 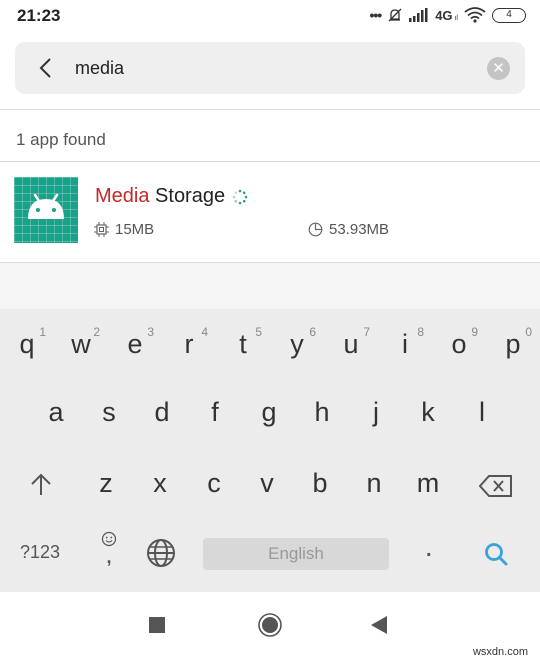 I want to click on search-input, so click(x=275, y=68).